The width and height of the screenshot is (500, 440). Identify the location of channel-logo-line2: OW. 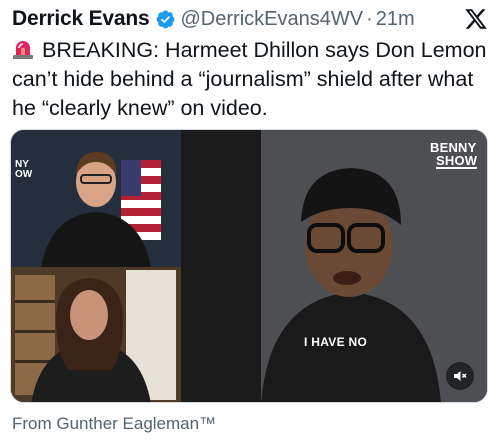
(24, 174).